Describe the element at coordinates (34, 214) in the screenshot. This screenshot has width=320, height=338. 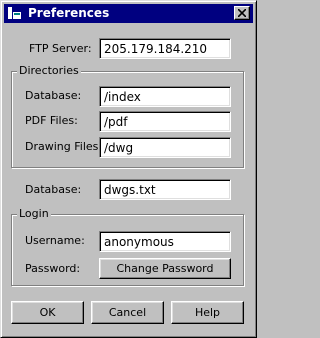
I see `login-title: Login` at that location.